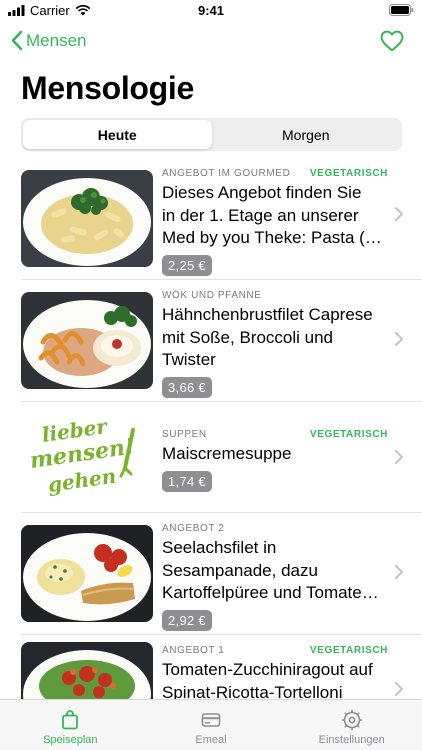 The height and width of the screenshot is (750, 422). I want to click on day-segmented-control: Heute Morgen, so click(211, 134).